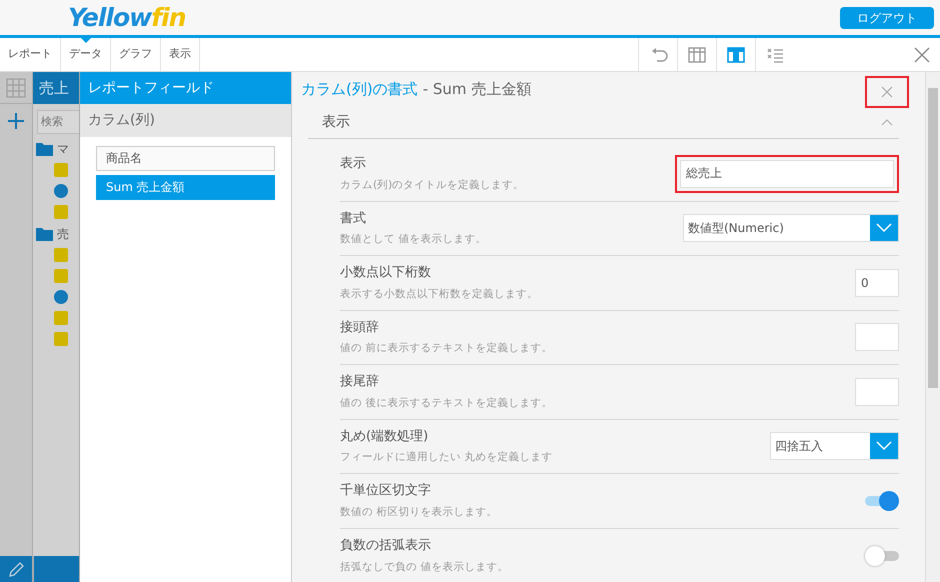 Image resolution: width=940 pixels, height=582 pixels. What do you see at coordinates (385, 437) in the screenshot?
I see `field-label: 丸め(端数処理)` at bounding box center [385, 437].